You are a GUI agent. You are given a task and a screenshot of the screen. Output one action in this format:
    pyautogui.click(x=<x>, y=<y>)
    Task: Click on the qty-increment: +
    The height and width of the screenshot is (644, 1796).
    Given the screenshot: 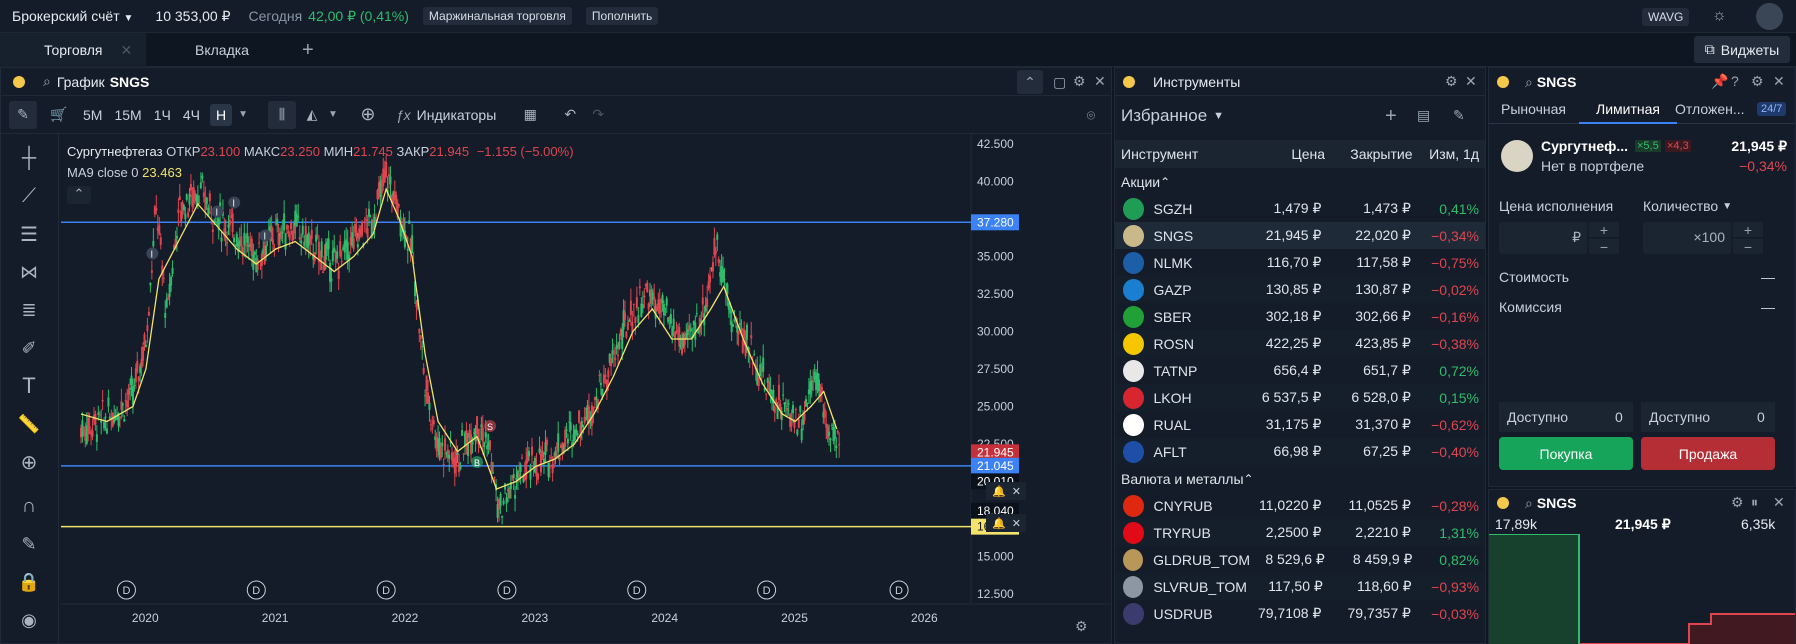 What is the action you would take?
    pyautogui.click(x=1748, y=230)
    